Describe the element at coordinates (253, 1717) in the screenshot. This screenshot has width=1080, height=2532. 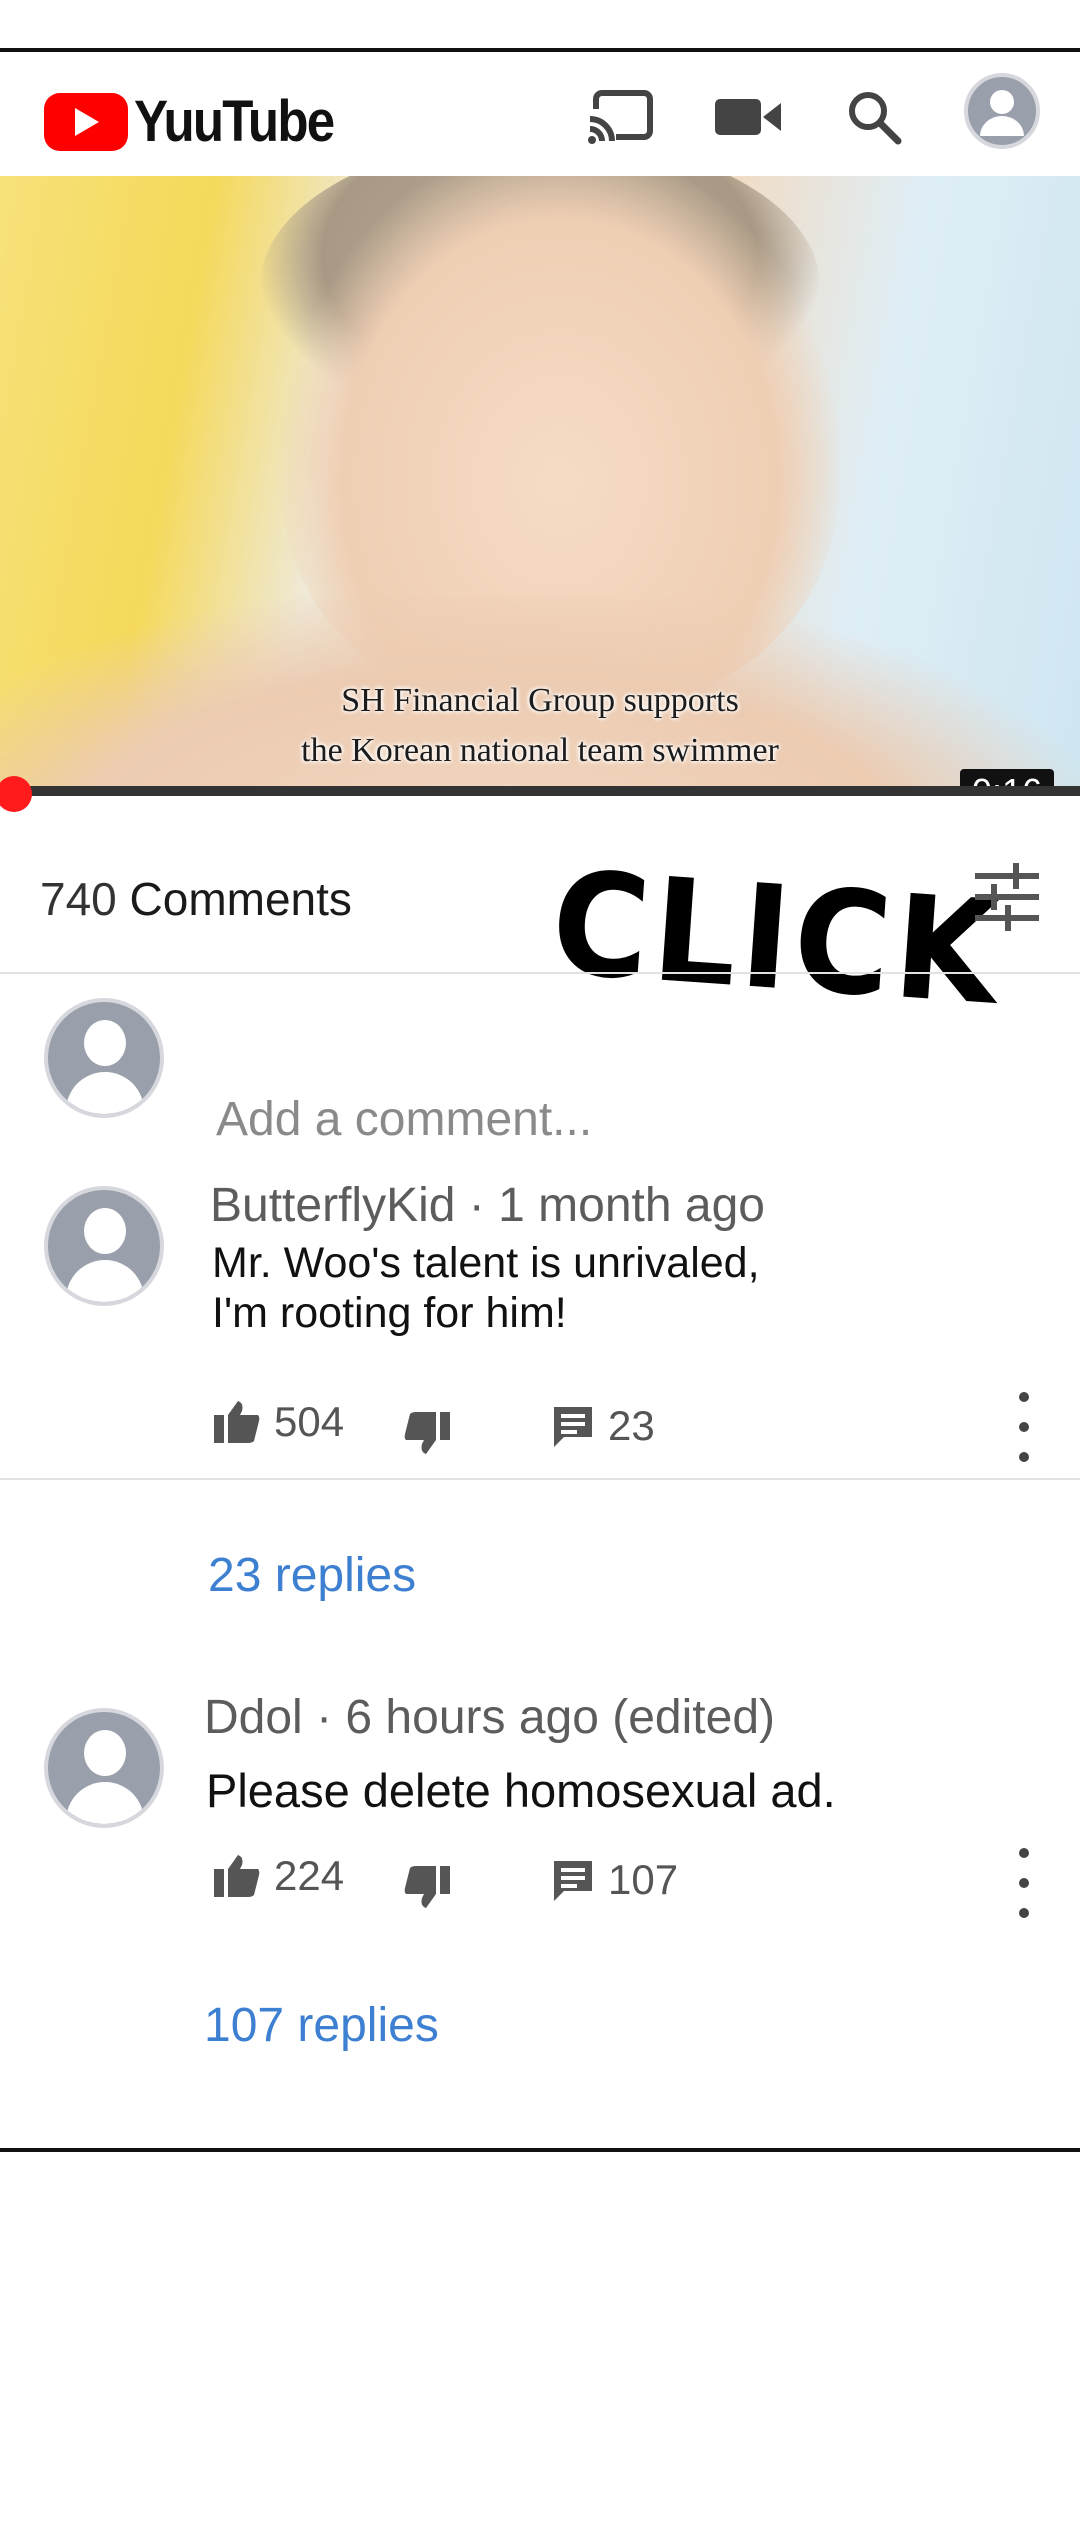
I see `comment-author: Ddol` at that location.